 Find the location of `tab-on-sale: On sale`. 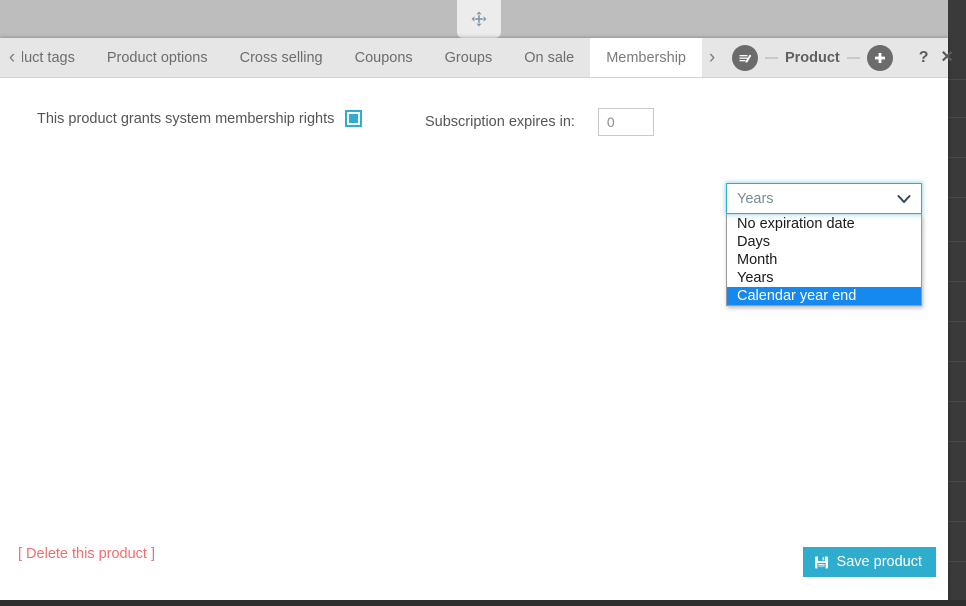

tab-on-sale: On sale is located at coordinates (549, 57).